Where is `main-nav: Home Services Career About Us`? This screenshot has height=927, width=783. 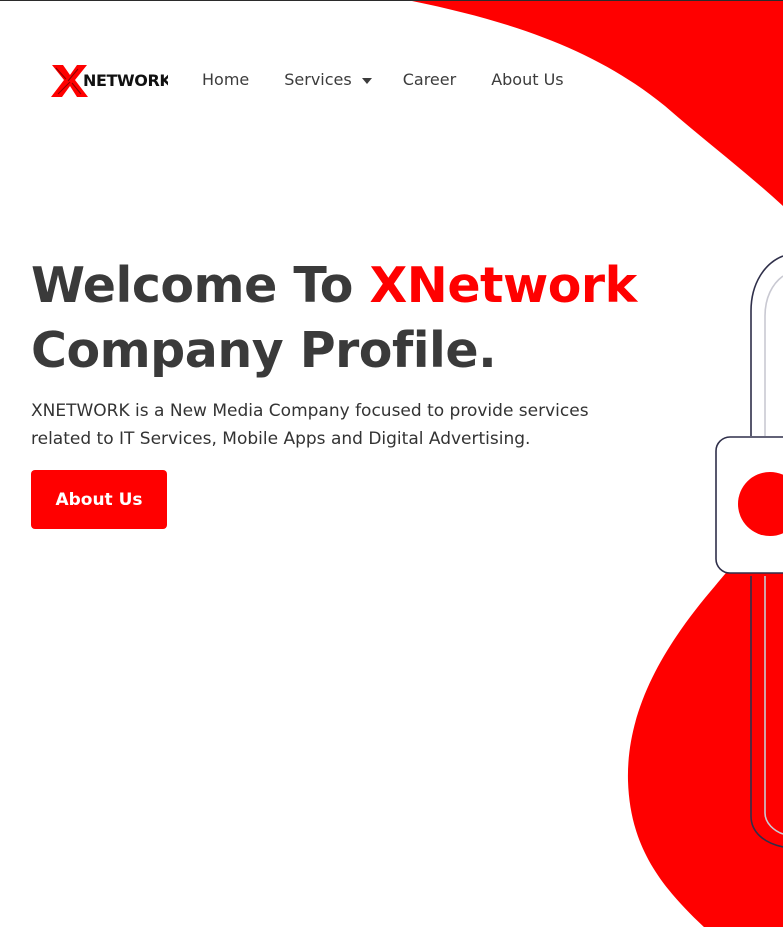
main-nav: Home Services Career About Us is located at coordinates (383, 80).